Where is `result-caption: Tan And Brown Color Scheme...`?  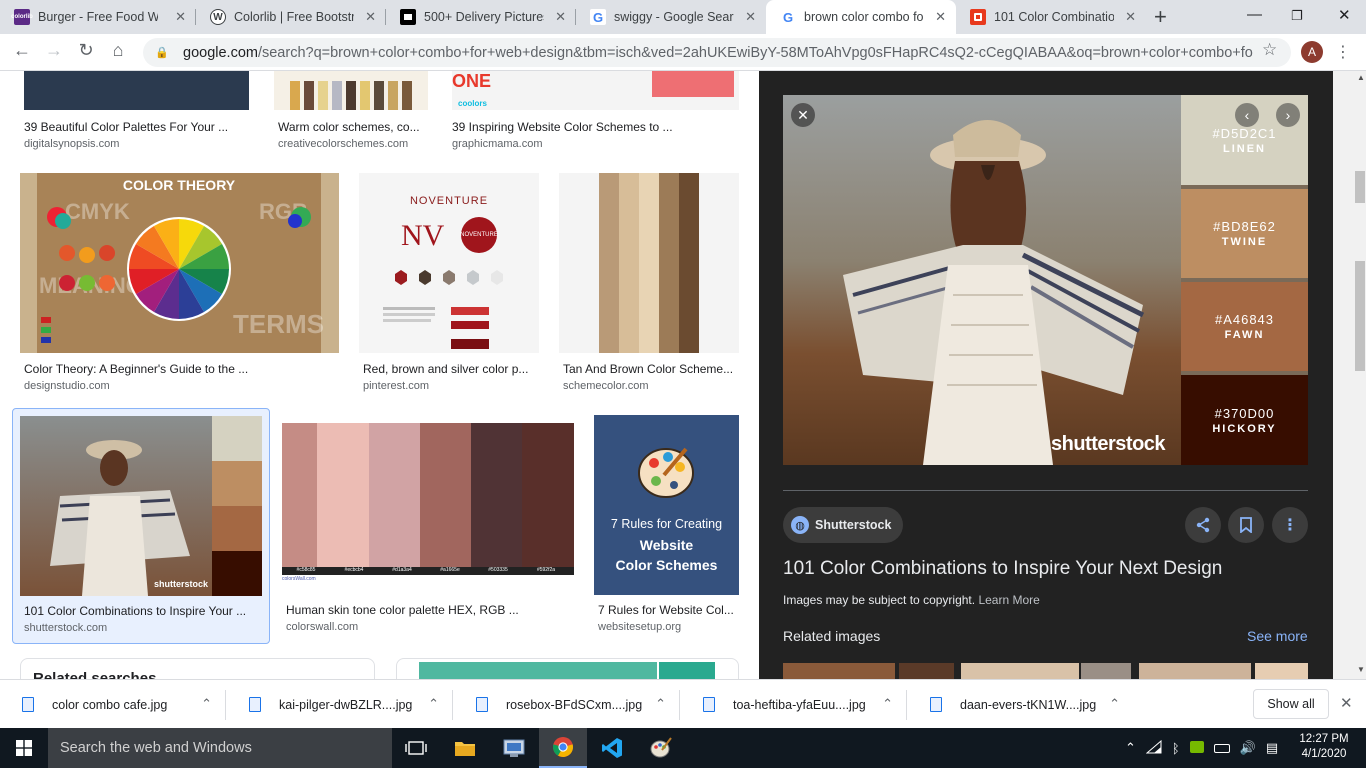 result-caption: Tan And Brown Color Scheme... is located at coordinates (651, 369).